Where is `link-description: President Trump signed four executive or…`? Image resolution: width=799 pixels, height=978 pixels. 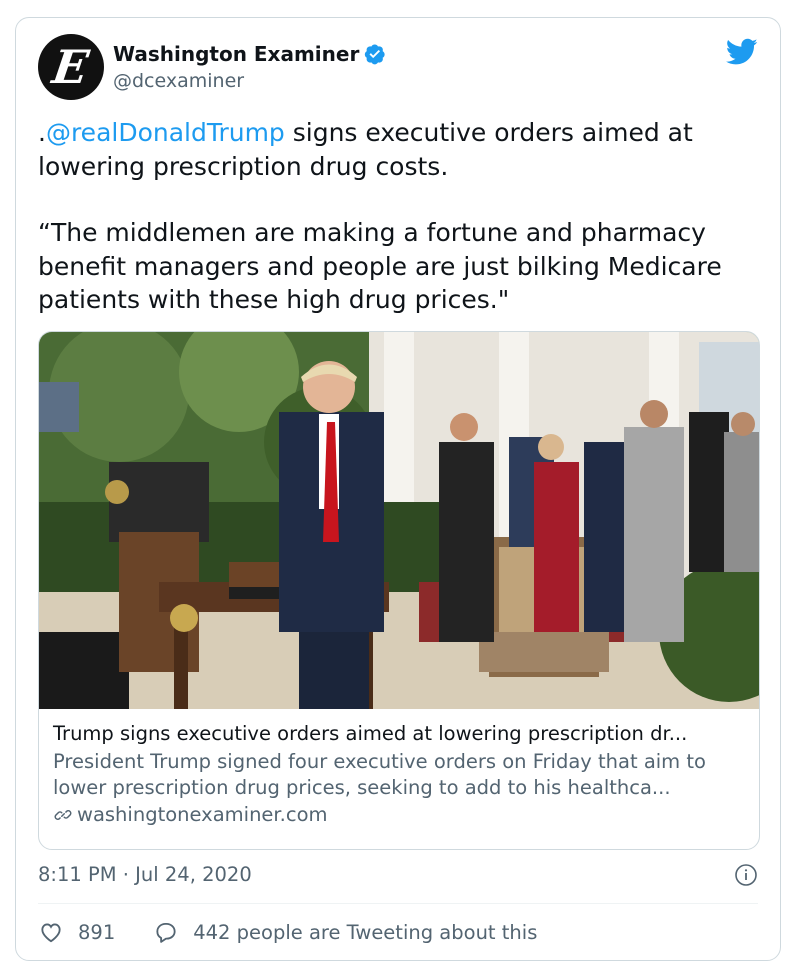 link-description: President Trump signed four executive or… is located at coordinates (379, 774).